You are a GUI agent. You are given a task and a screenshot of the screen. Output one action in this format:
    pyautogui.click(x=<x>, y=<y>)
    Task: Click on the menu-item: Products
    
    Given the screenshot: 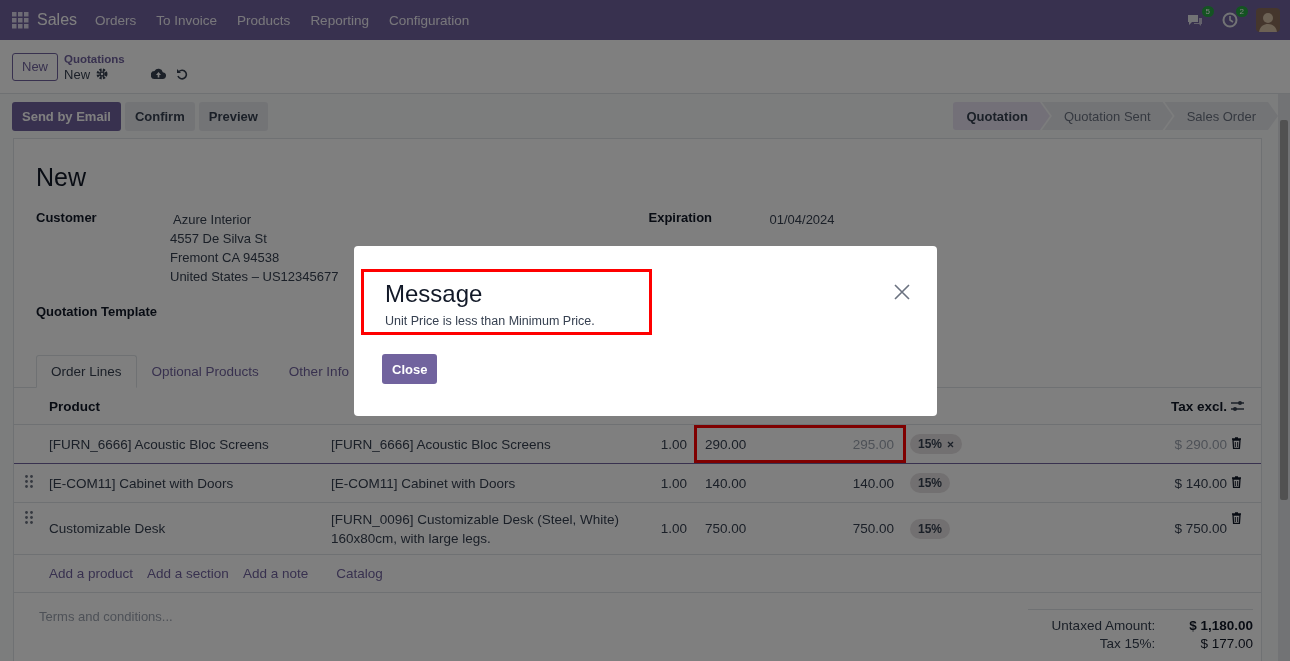 What is the action you would take?
    pyautogui.click(x=264, y=20)
    